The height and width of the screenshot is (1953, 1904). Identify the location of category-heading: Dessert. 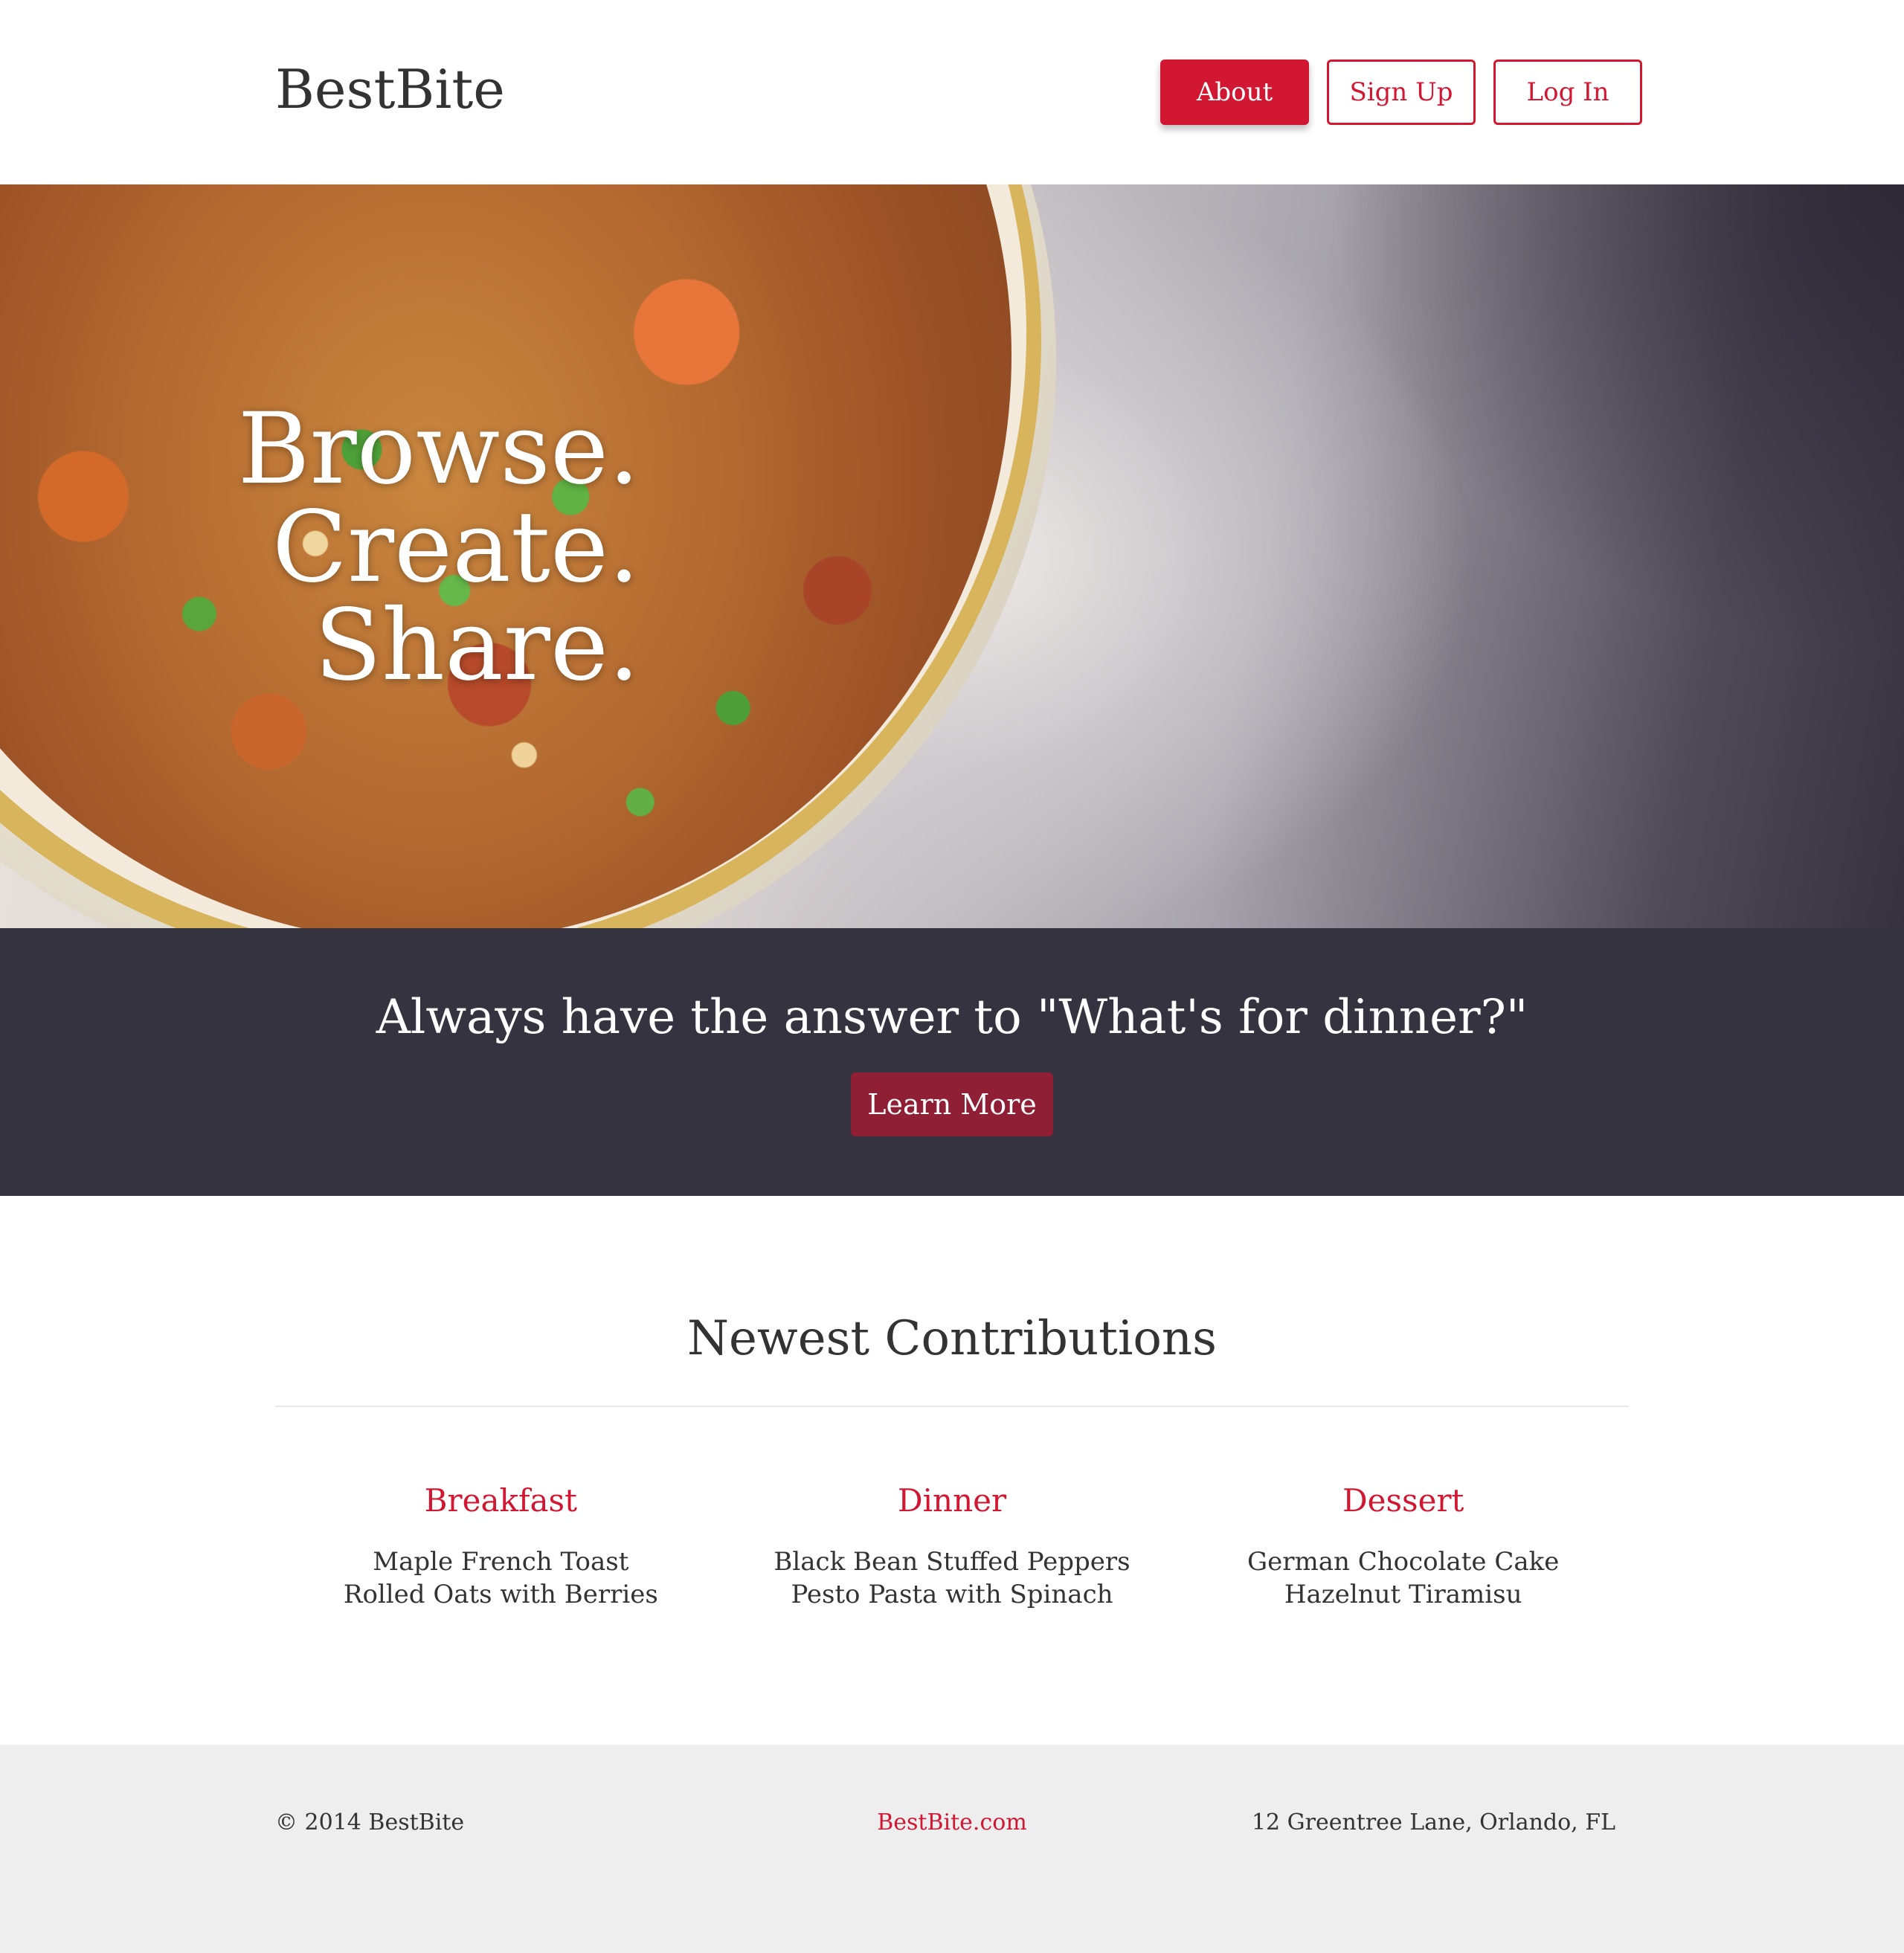
(1403, 1501).